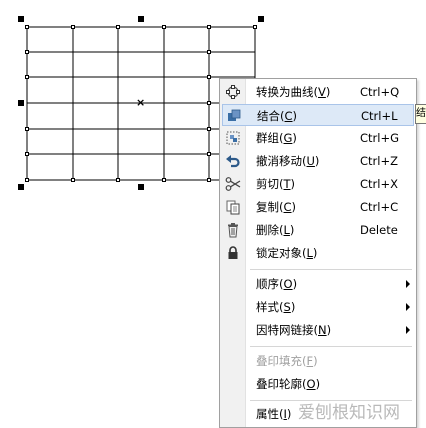  I want to click on watermark-text: 爱刨根知识网, so click(349, 413).